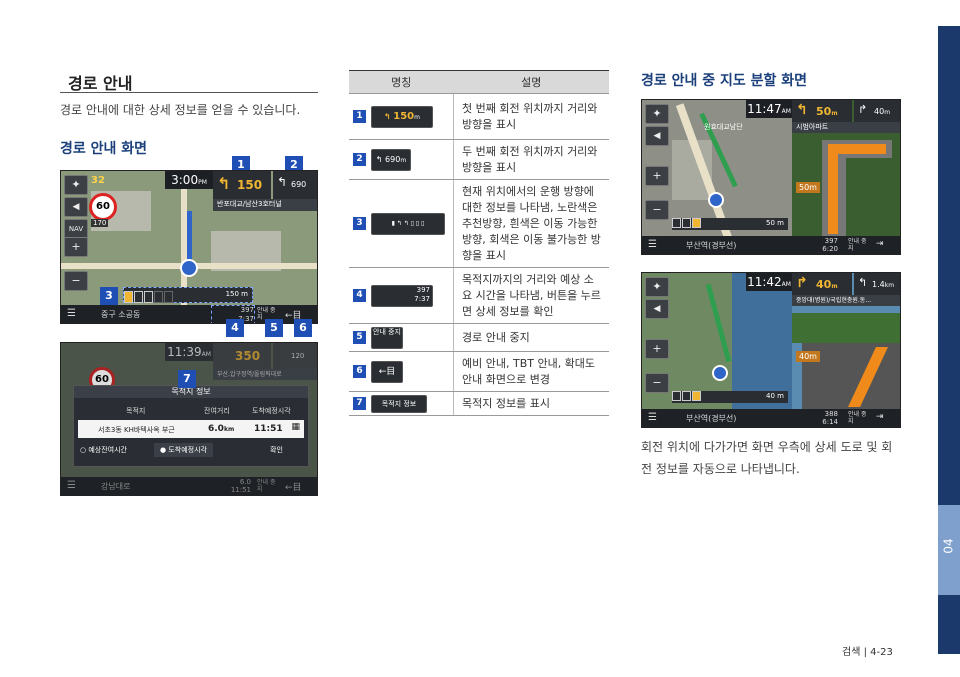 The image size is (960, 677). I want to click on edit-icon: ▦, so click(295, 427).